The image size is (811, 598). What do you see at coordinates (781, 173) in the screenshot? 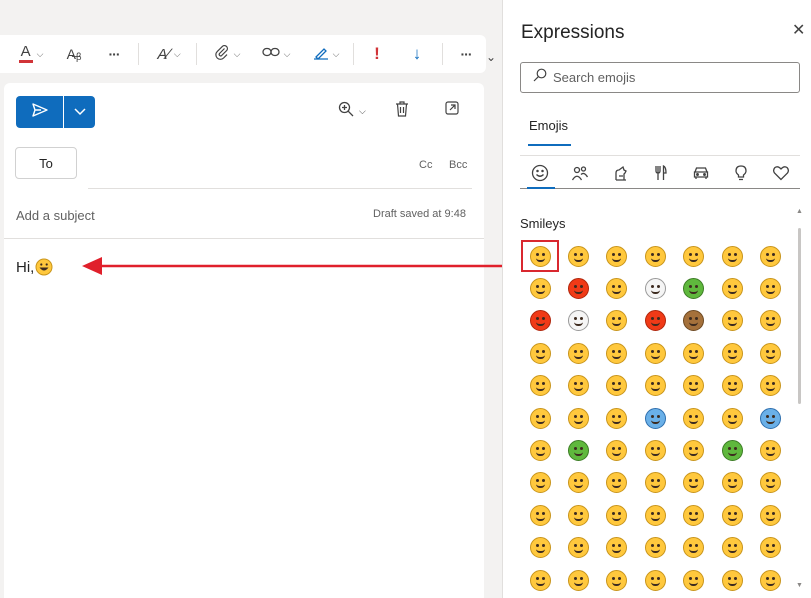
I see `category-symbols` at bounding box center [781, 173].